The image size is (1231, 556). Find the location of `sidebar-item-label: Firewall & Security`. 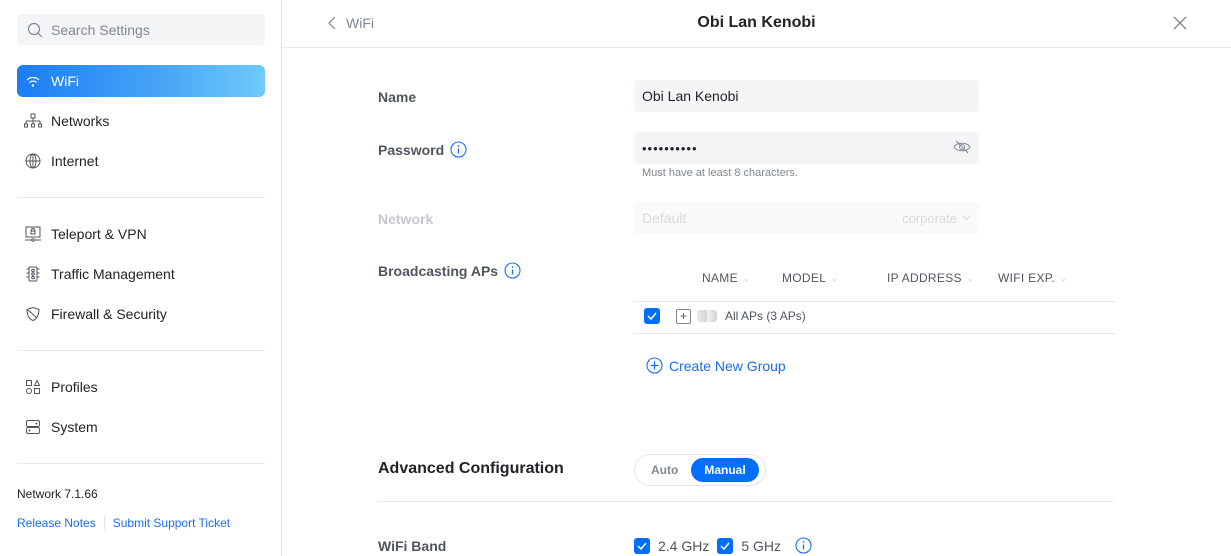

sidebar-item-label: Firewall & Security is located at coordinates (109, 314).